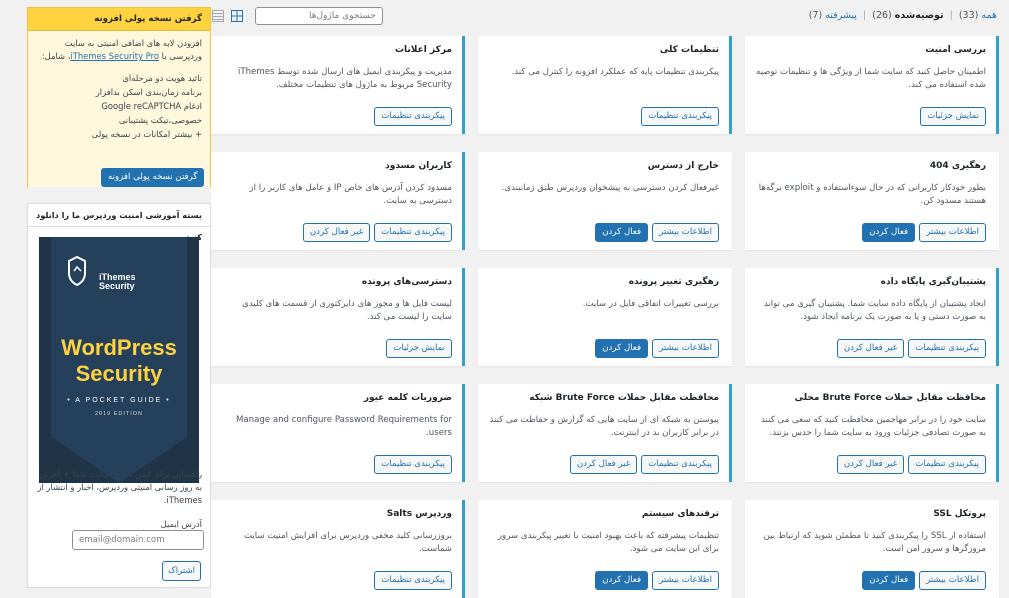 Image resolution: width=1009 pixels, height=598 pixels. Describe the element at coordinates (117, 281) in the screenshot. I see `book-brand: iThemes Security` at that location.